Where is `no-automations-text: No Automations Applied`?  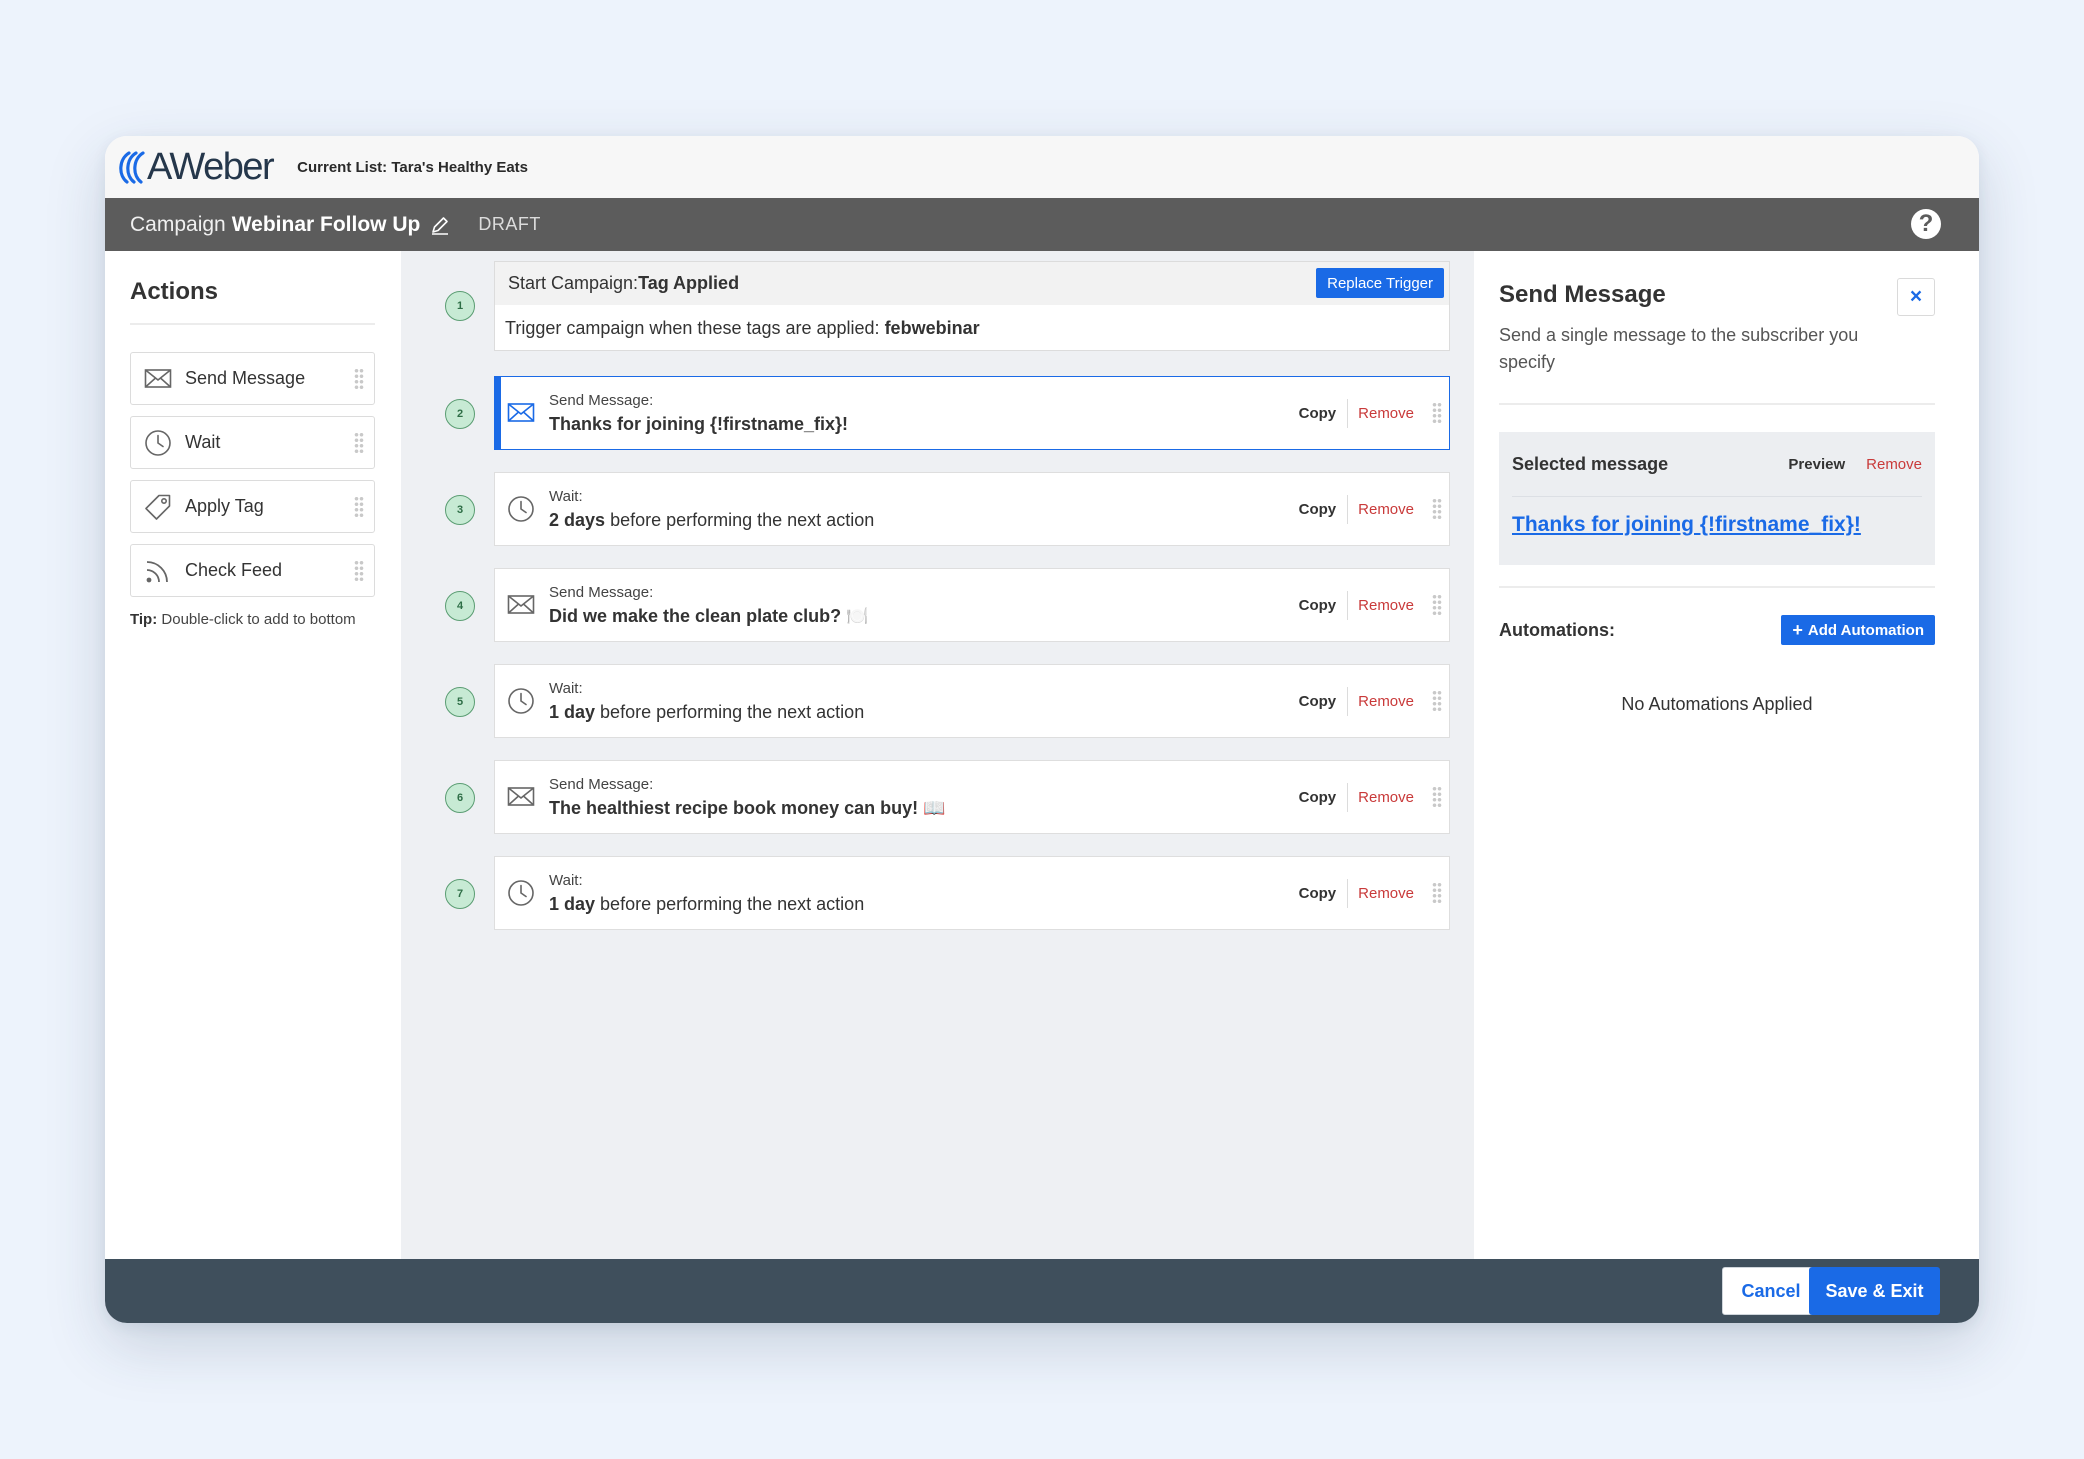 no-automations-text: No Automations Applied is located at coordinates (1717, 704).